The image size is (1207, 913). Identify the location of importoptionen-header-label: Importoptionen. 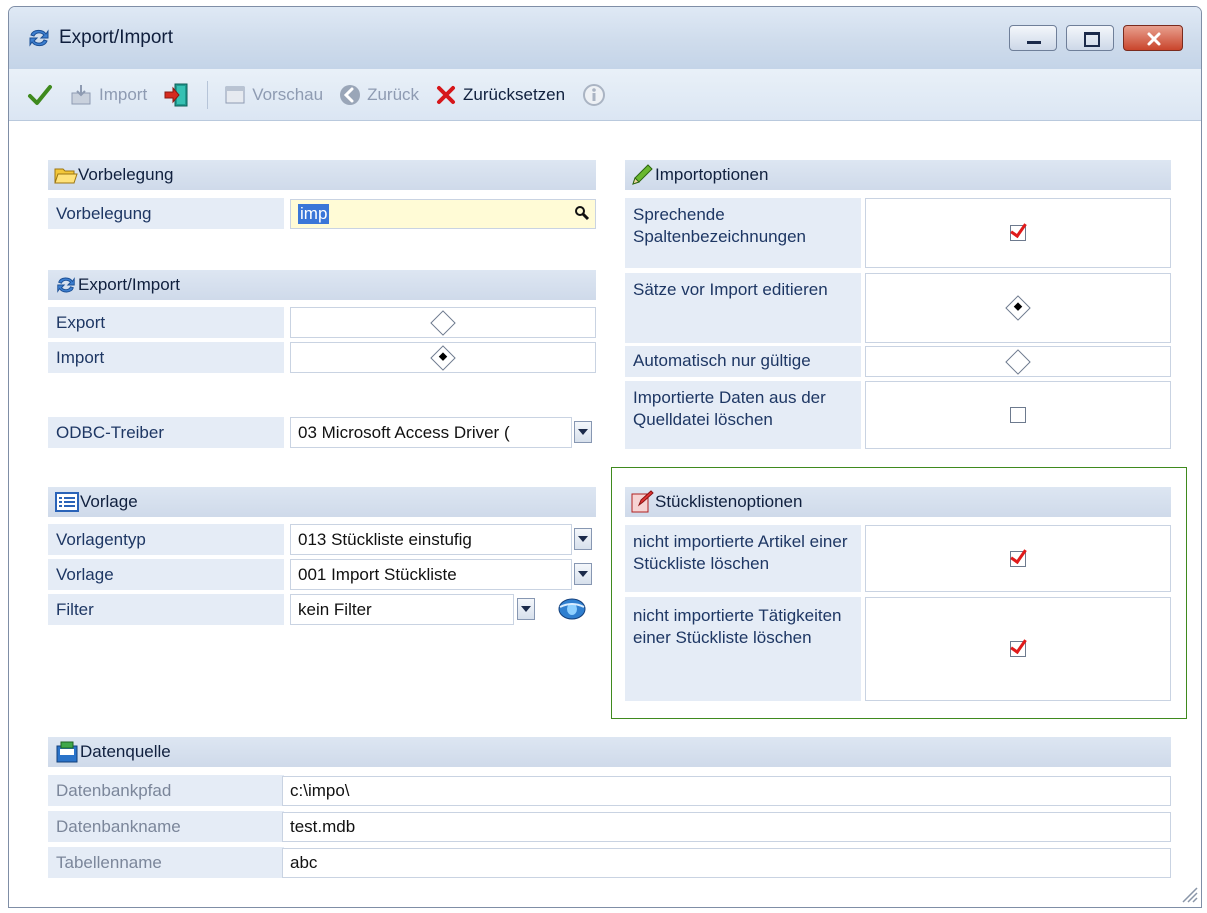
(712, 174).